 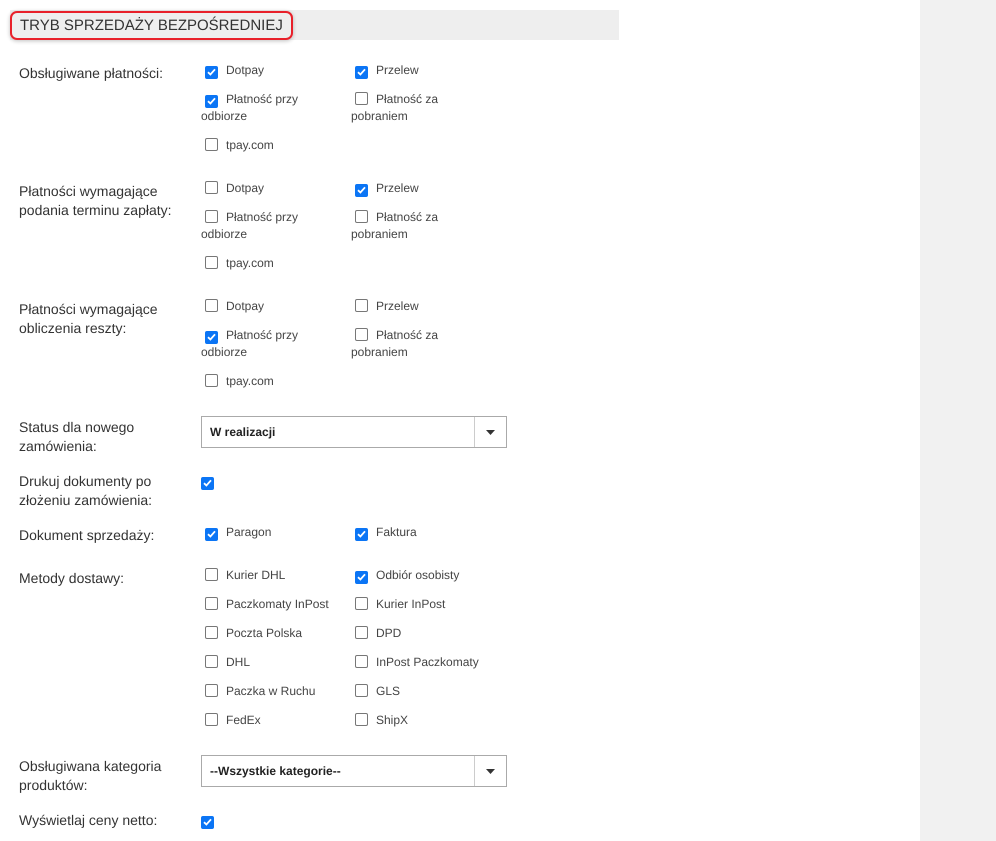 What do you see at coordinates (88, 820) in the screenshot?
I see `field-label: Wyświetlaj ceny netto:` at bounding box center [88, 820].